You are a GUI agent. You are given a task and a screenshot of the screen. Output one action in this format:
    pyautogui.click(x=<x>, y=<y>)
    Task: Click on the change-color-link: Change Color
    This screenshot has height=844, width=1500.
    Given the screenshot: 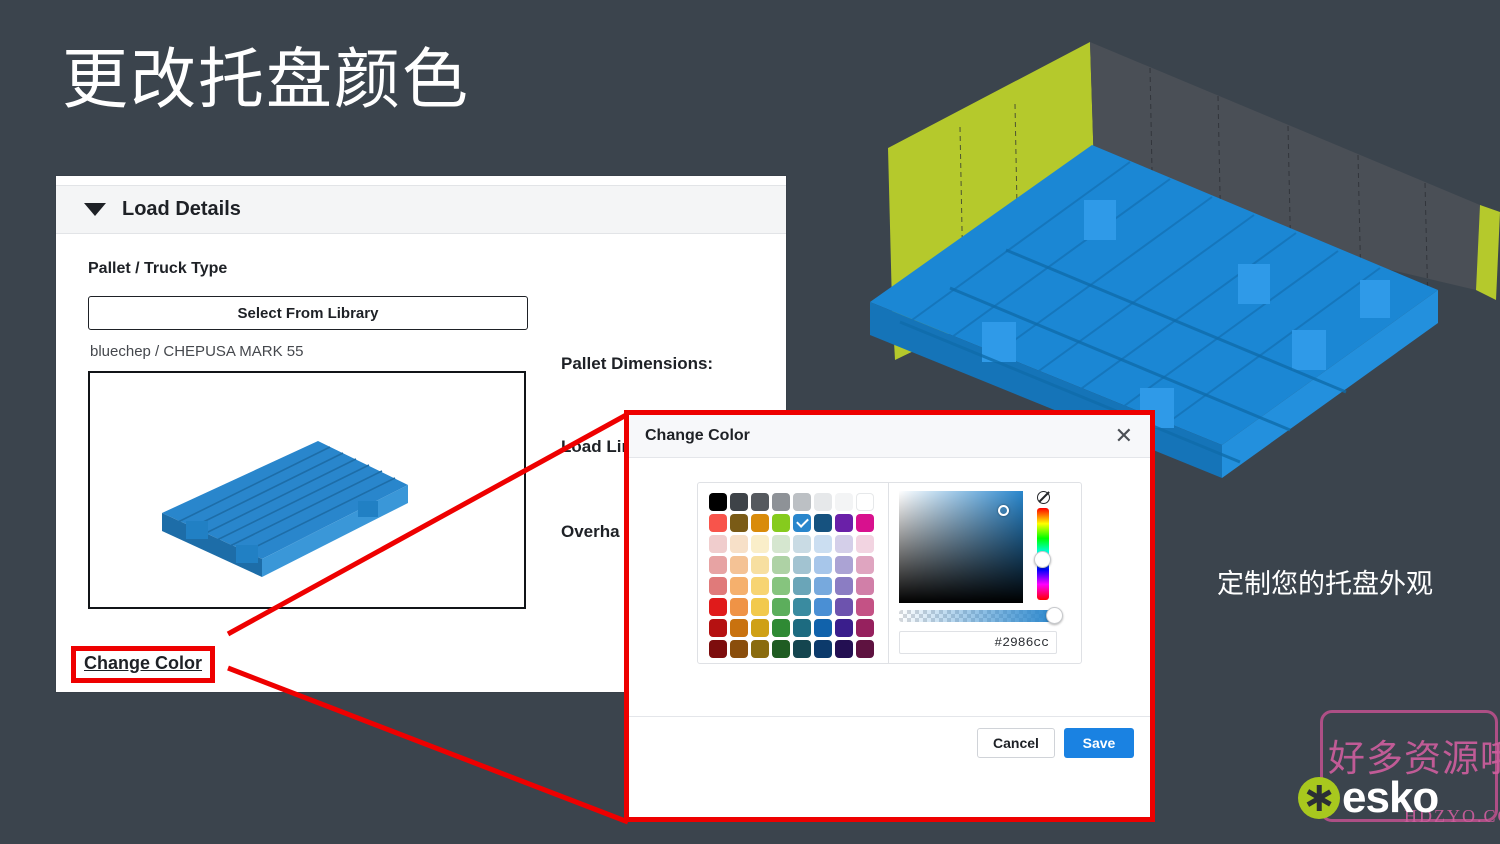 What is the action you would take?
    pyautogui.click(x=143, y=663)
    